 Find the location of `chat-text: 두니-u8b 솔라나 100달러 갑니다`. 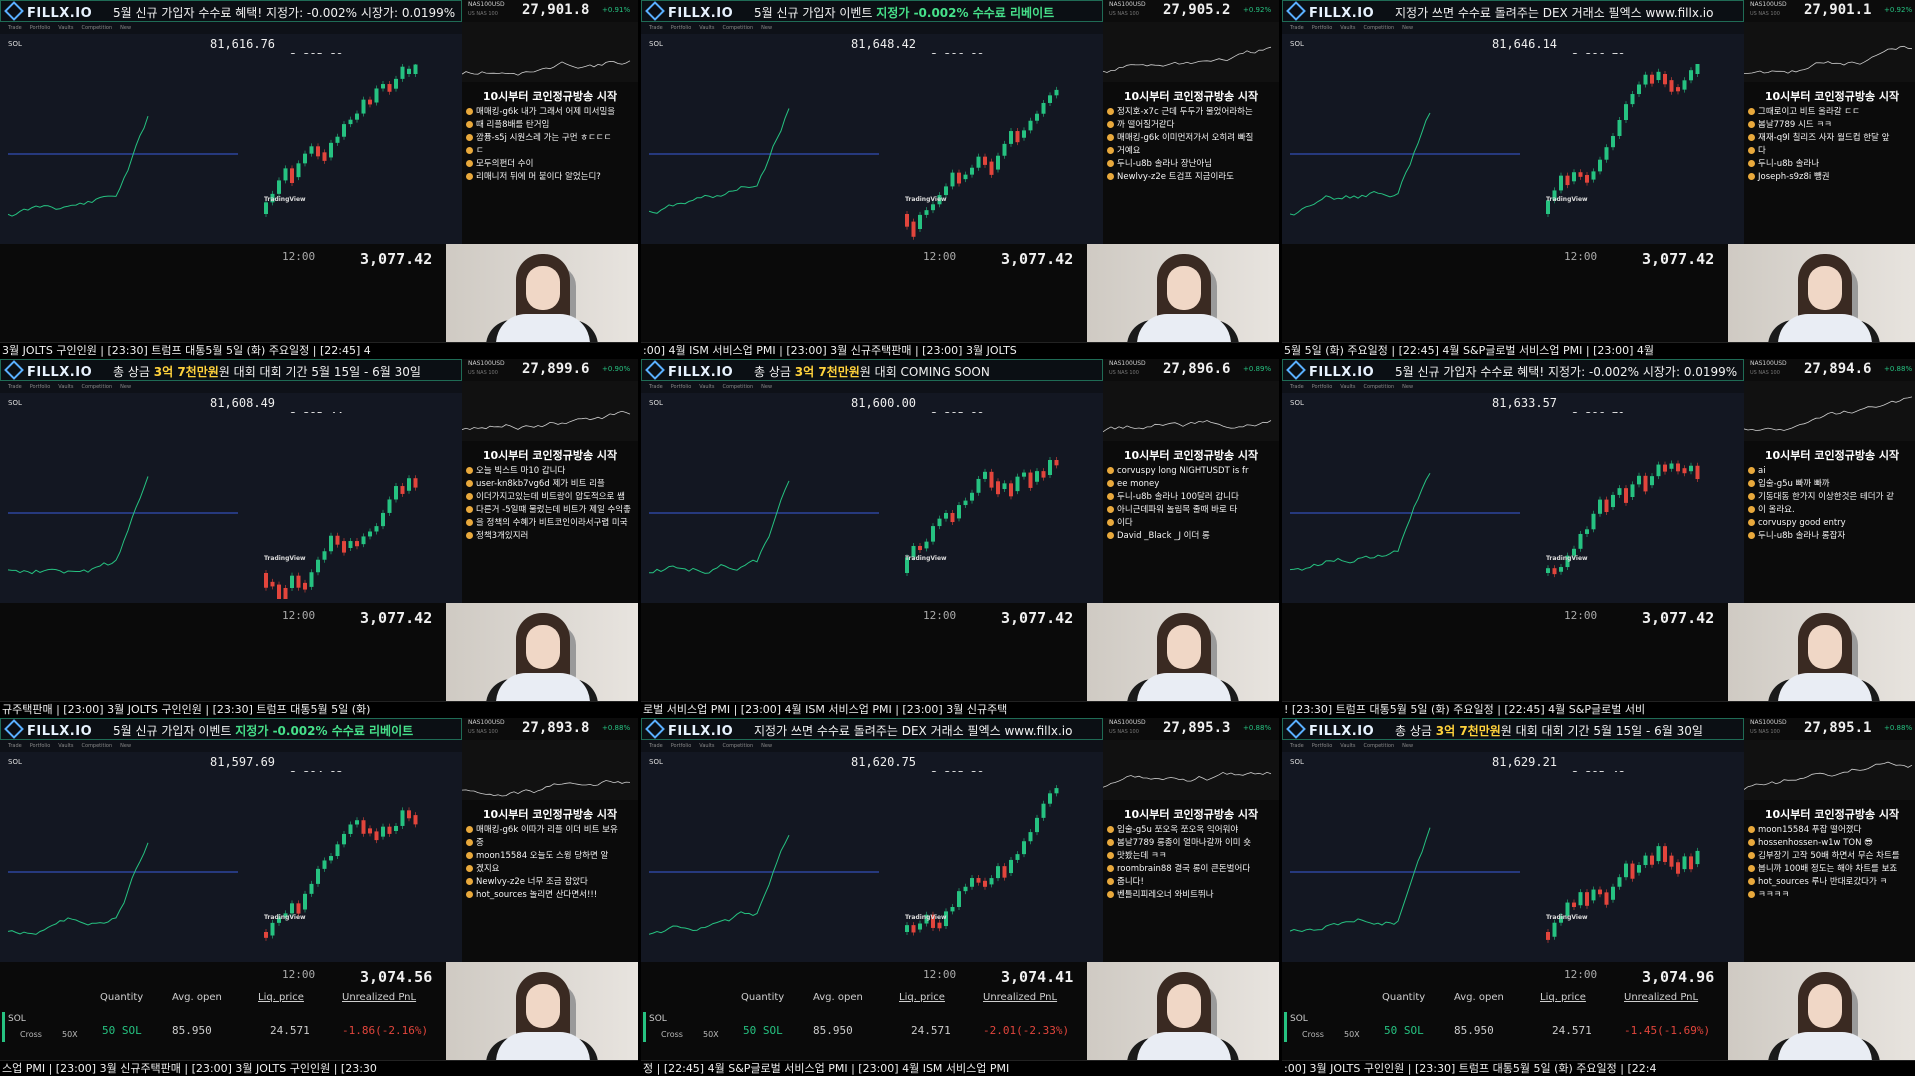

chat-text: 두니-u8b 솔라나 100달러 갑니다 is located at coordinates (1178, 497).